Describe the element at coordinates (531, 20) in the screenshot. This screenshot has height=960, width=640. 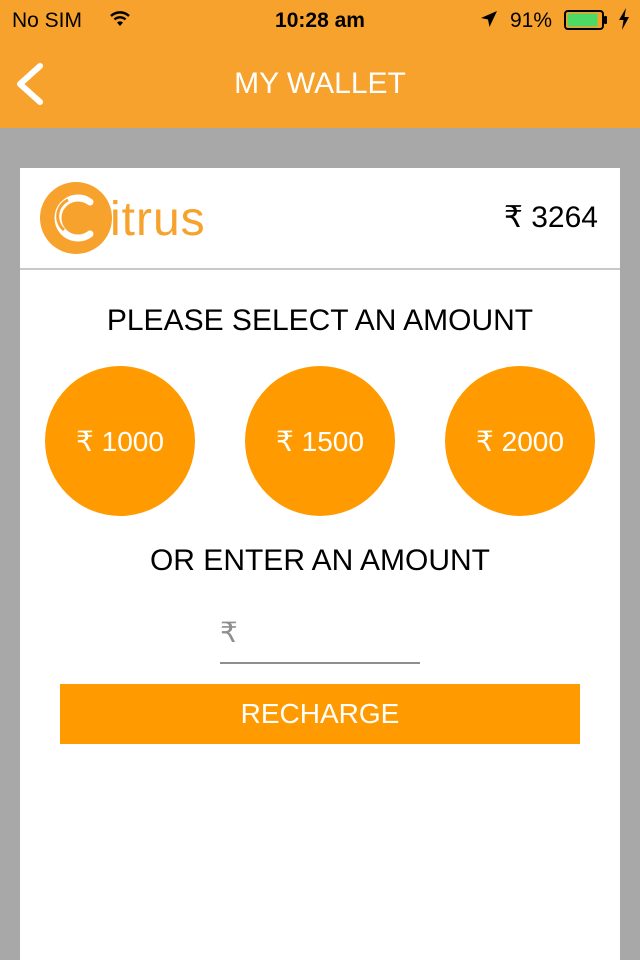
I see `battery-percent: 91%` at that location.